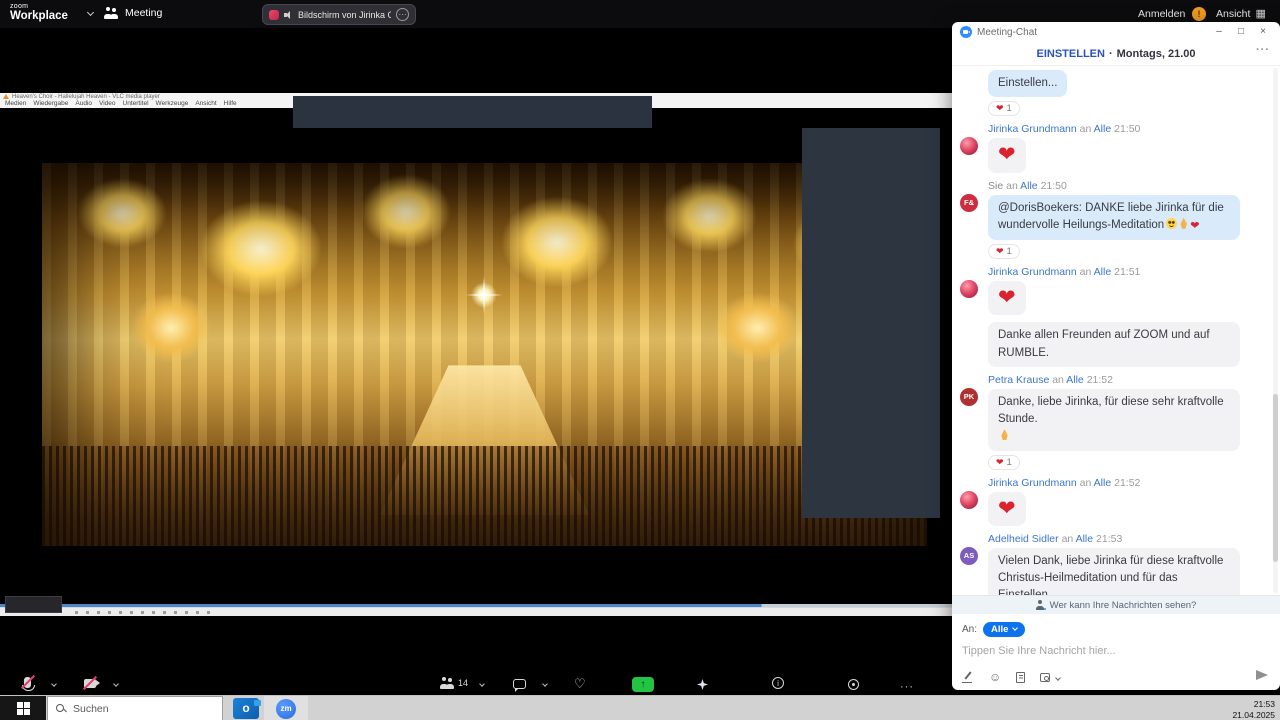  What do you see at coordinates (83, 104) in the screenshot?
I see `vlc-menu-audio: Audio` at bounding box center [83, 104].